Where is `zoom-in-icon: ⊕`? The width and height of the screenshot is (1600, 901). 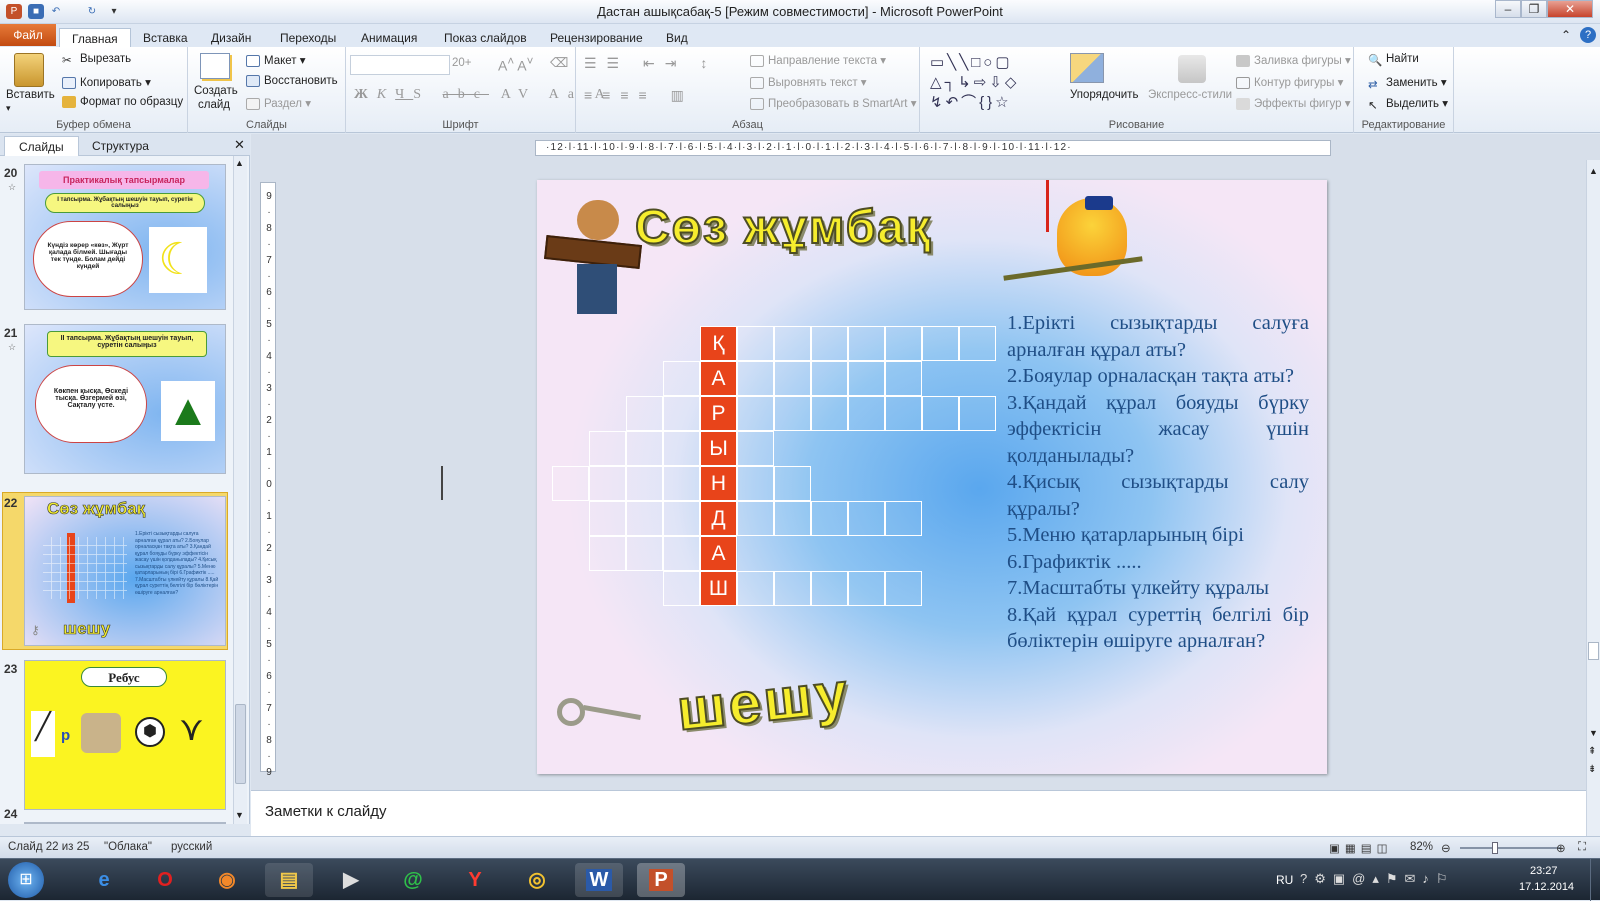 zoom-in-icon: ⊕ is located at coordinates (1561, 848).